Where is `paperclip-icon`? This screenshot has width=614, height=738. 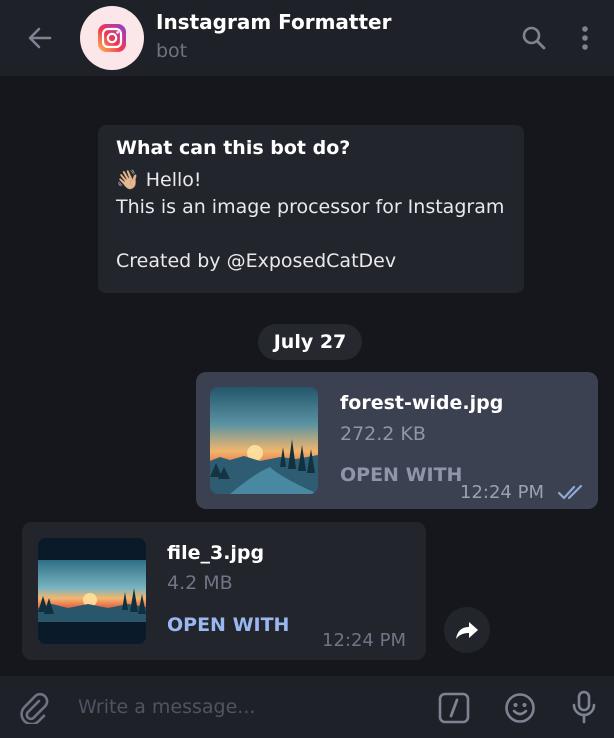 paperclip-icon is located at coordinates (34, 708).